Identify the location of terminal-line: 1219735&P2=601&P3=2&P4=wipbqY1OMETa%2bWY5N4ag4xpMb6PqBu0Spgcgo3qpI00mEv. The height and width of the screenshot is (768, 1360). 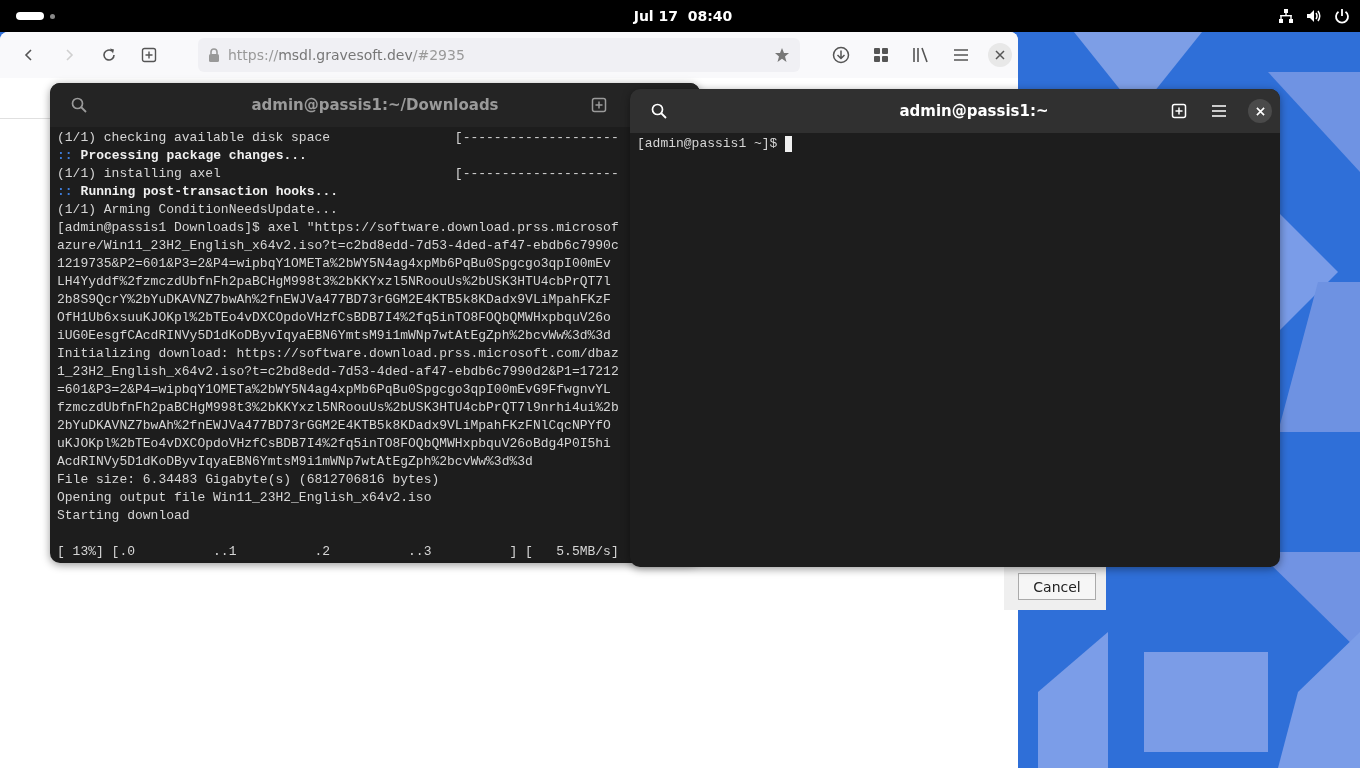
(334, 264).